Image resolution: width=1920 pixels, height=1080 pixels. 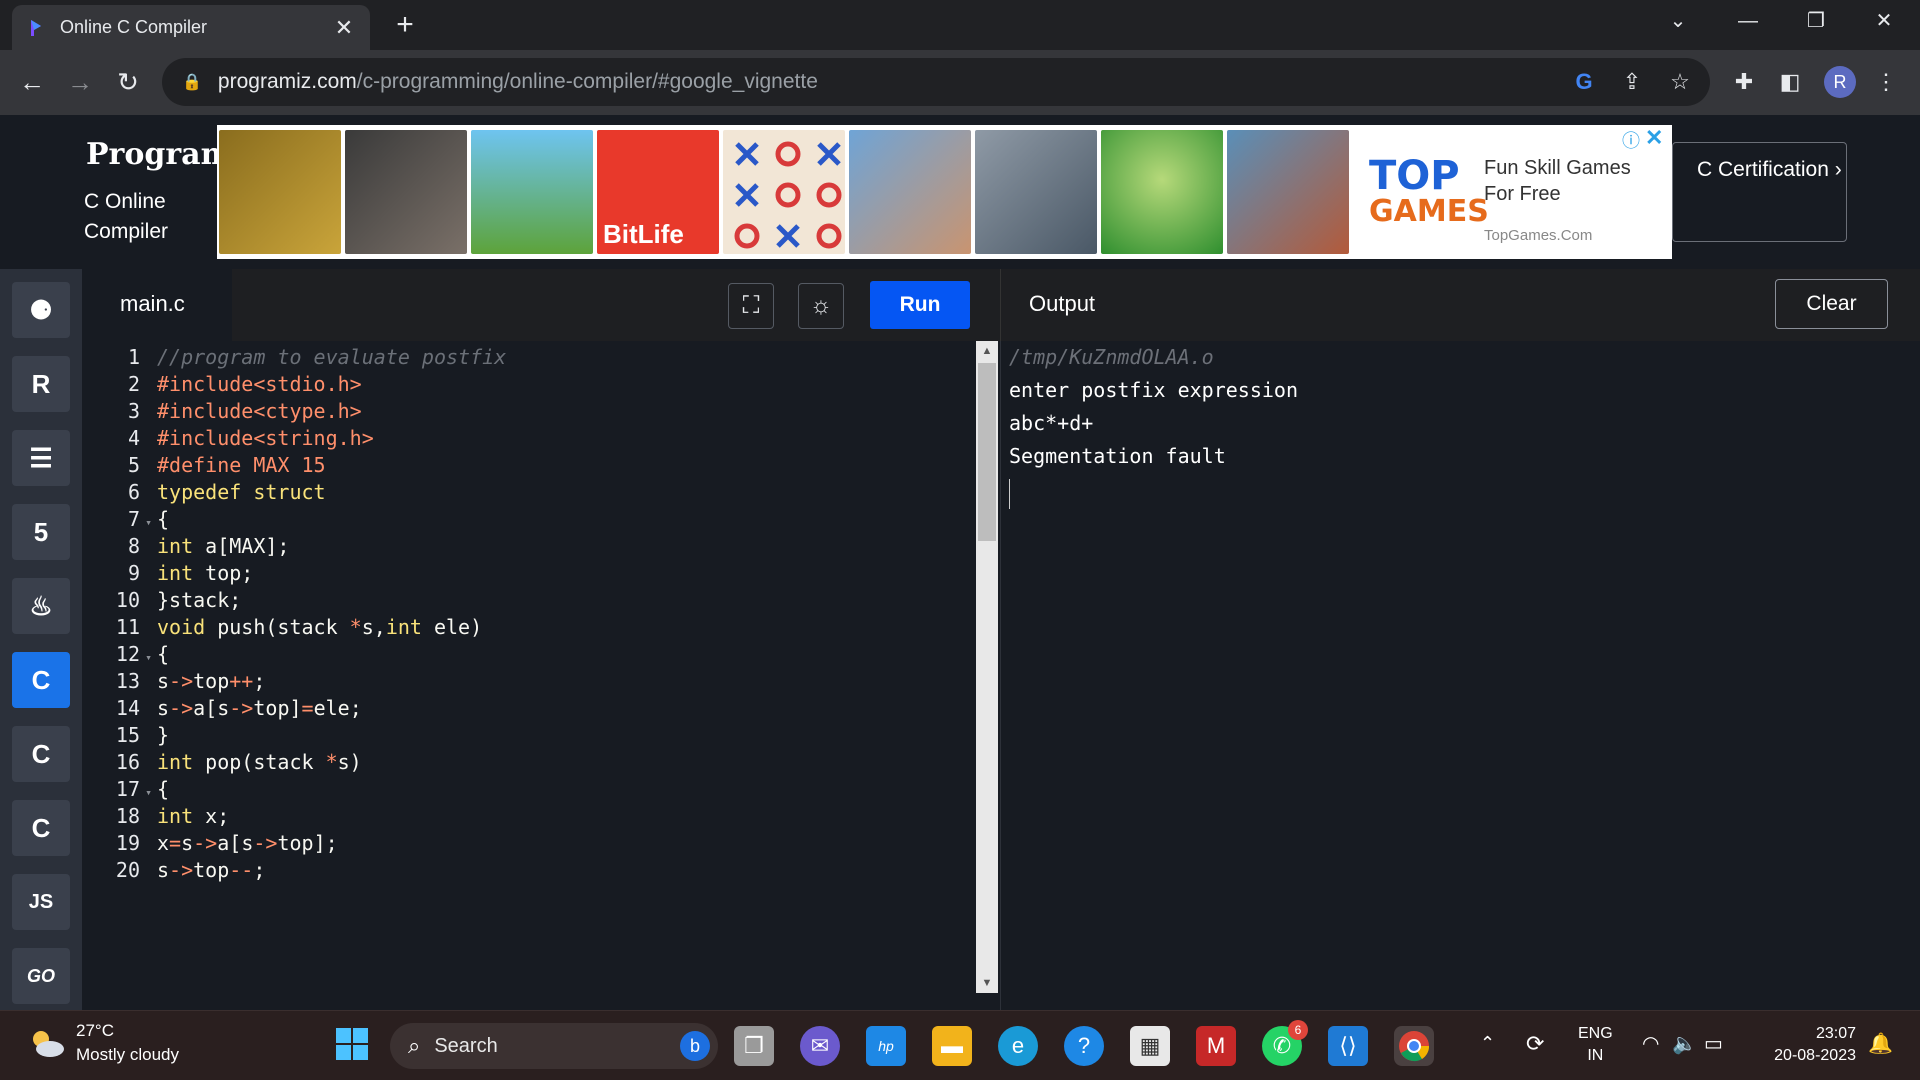 I want to click on code-token: a[MAX];, so click(x=241, y=546).